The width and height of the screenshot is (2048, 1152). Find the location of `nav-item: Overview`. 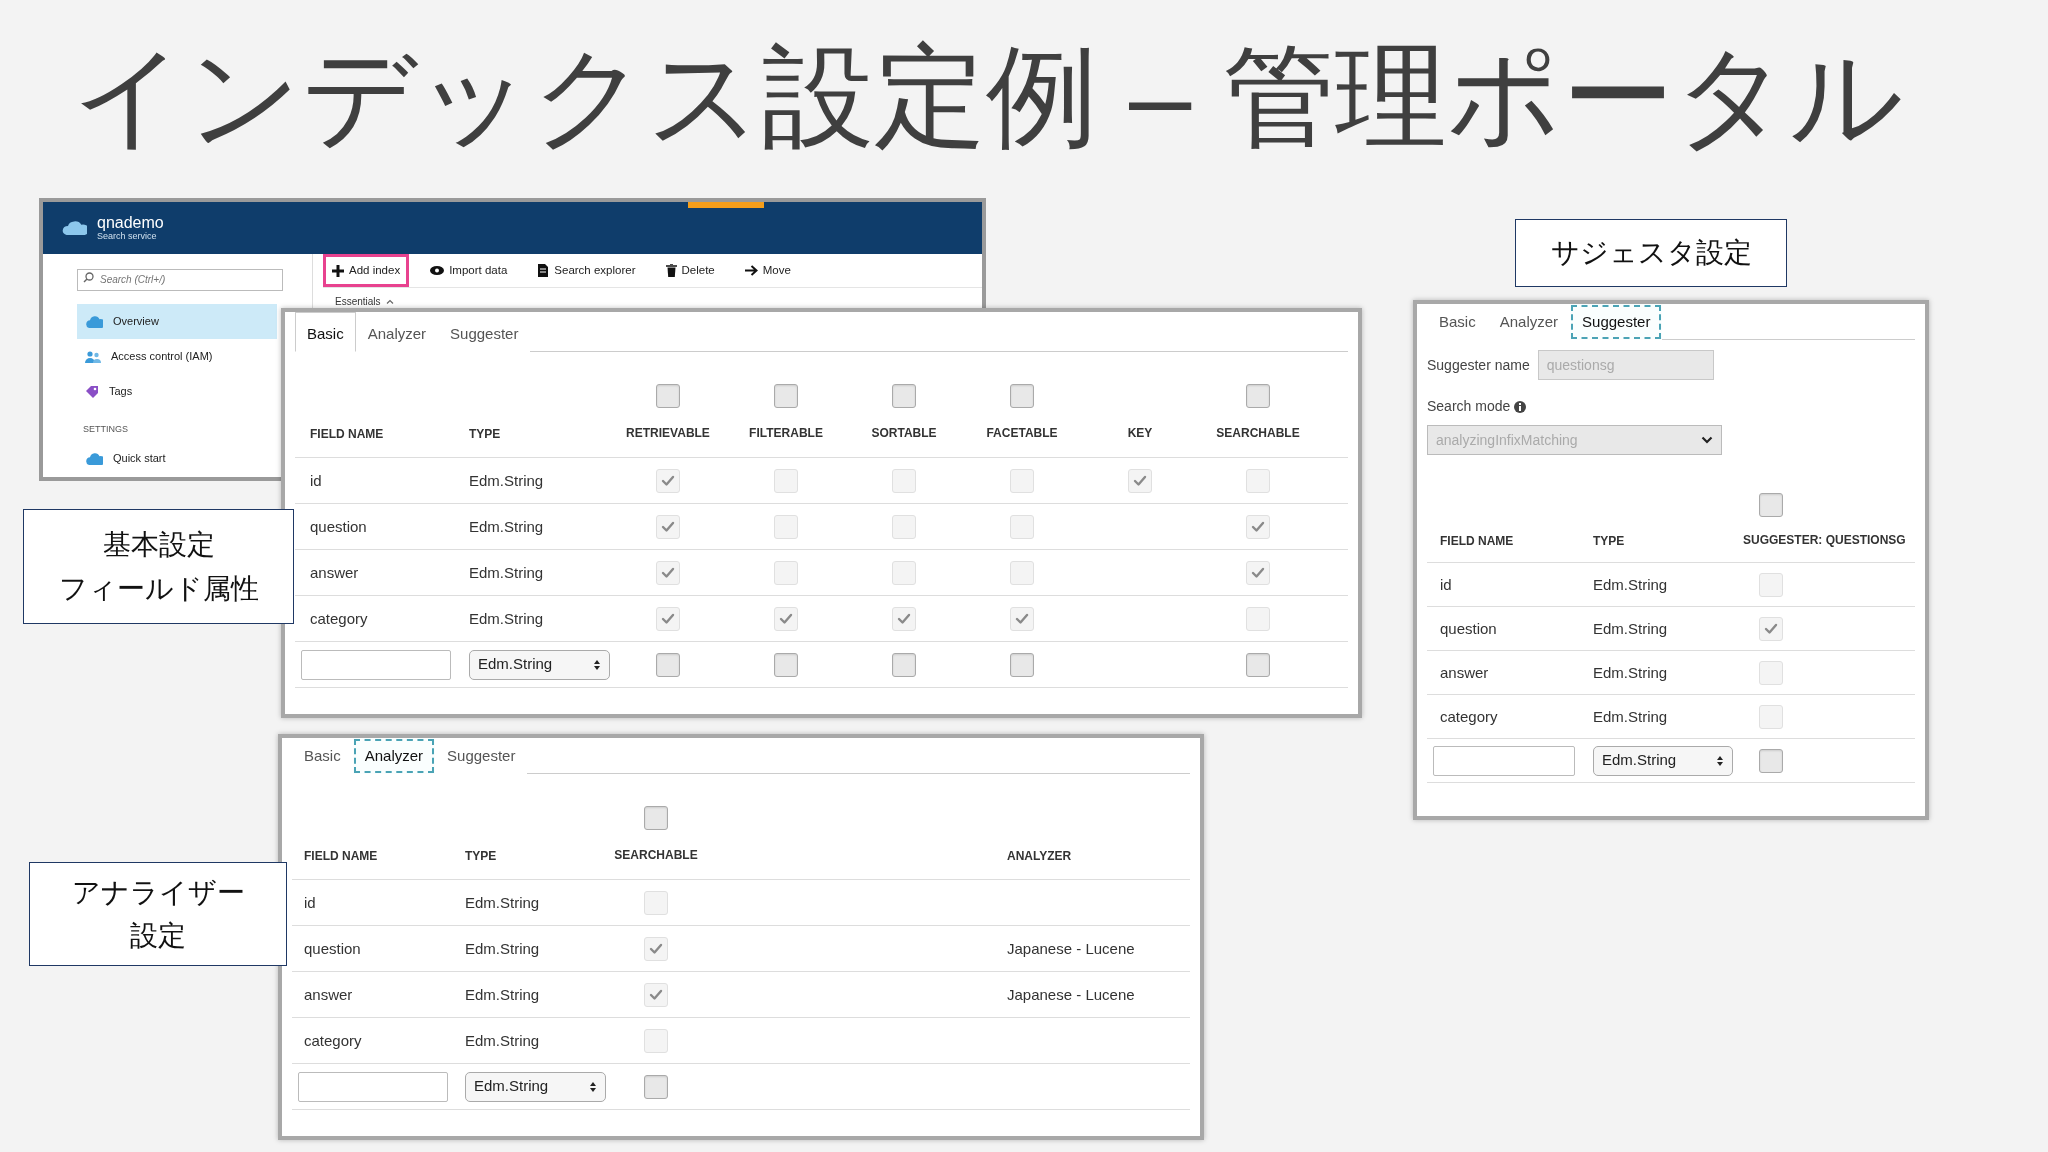

nav-item: Overview is located at coordinates (177, 321).